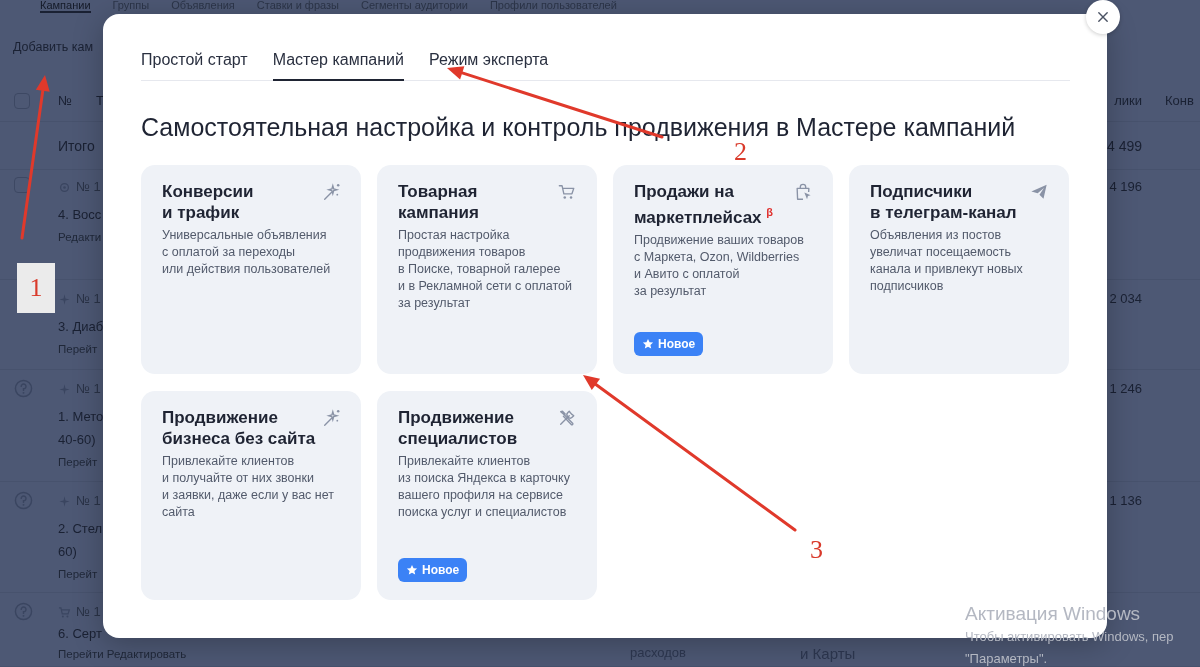 This screenshot has height=667, width=1200. I want to click on campaign-card: Подписчики в телеграм-канал Объявления из постов увеличат посещаемость канала и привлекут новых подписчиков, so click(959, 269).